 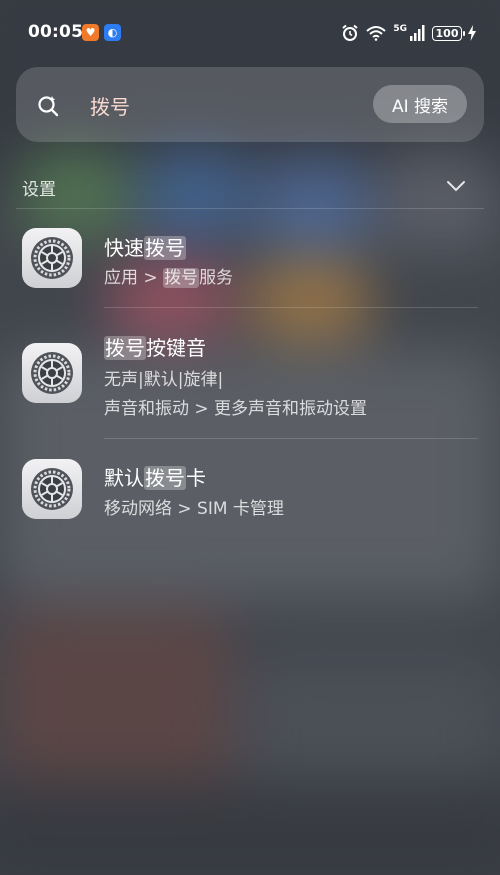 What do you see at coordinates (376, 33) in the screenshot?
I see `wifi-icon` at bounding box center [376, 33].